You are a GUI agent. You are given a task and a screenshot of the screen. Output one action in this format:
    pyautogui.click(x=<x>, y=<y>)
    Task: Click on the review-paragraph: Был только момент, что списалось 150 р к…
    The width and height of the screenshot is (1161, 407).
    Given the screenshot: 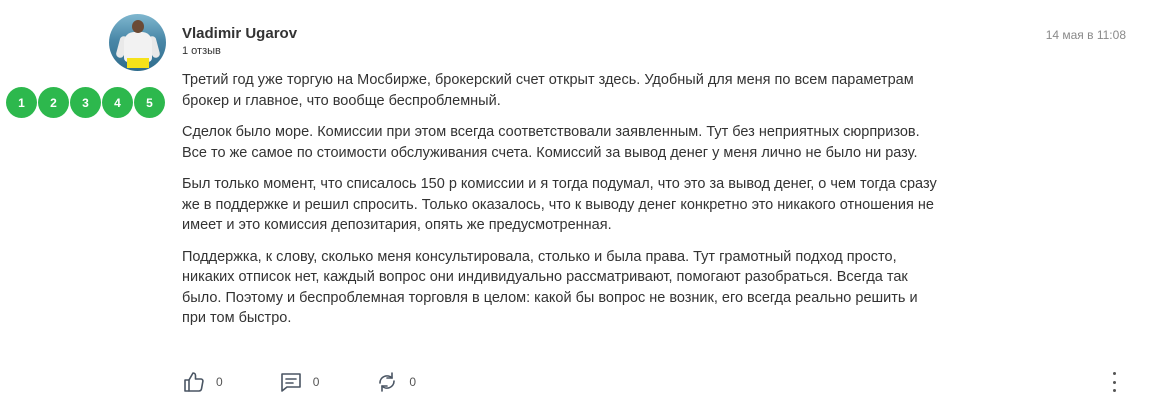 What is the action you would take?
    pyautogui.click(x=559, y=204)
    